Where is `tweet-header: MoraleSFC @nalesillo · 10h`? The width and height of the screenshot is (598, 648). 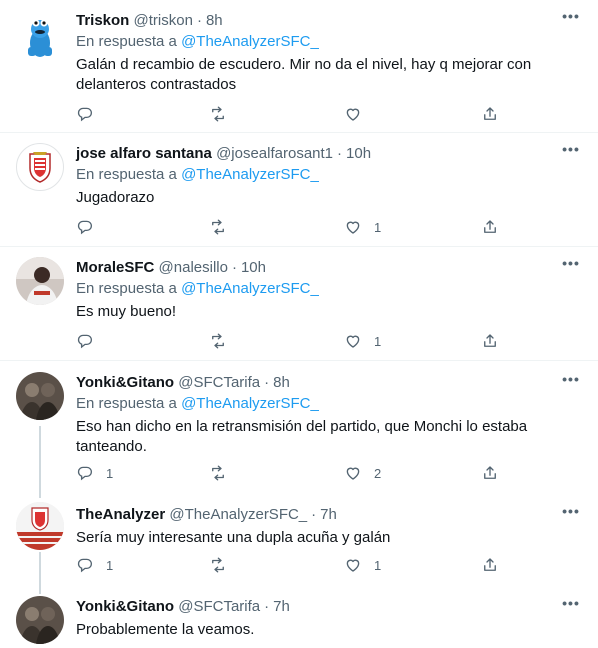
tweet-header: MoraleSFC @nalesillo · 10h is located at coordinates (171, 267).